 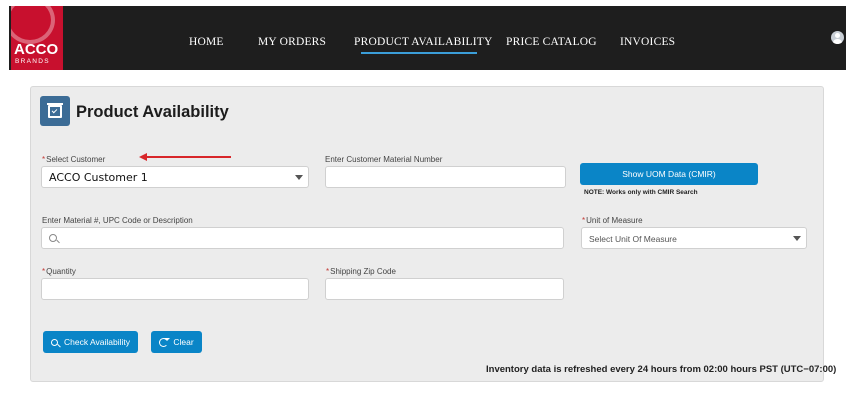 I want to click on shipping-zip-label-text: Shipping Zip Code, so click(x=363, y=271).